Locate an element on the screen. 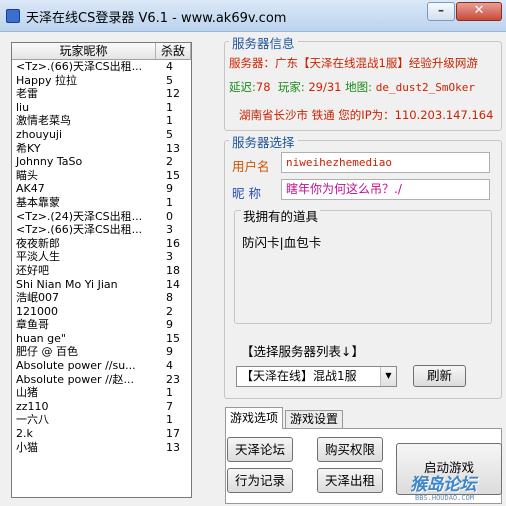 The width and height of the screenshot is (506, 506). behavior-record-button: 行为记录 is located at coordinates (260, 480).